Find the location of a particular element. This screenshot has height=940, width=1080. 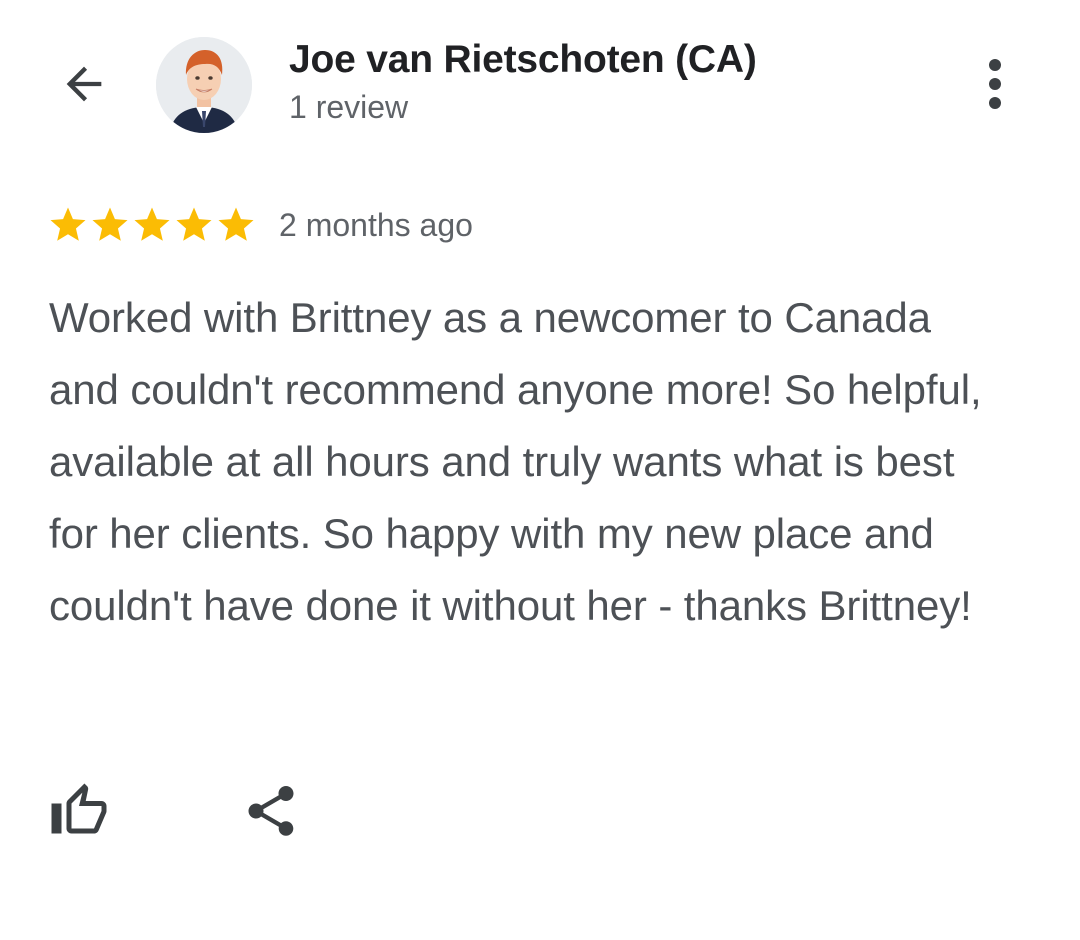

thumb-up-icon is located at coordinates (79, 808).